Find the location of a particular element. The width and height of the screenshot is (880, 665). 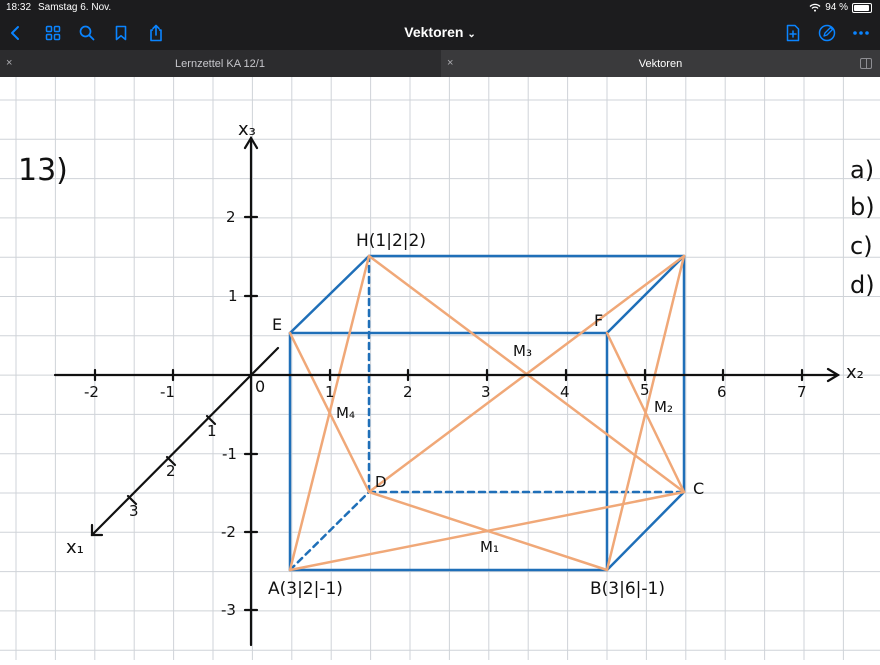

chevron-down-icon: ⌄ is located at coordinates (471, 34).